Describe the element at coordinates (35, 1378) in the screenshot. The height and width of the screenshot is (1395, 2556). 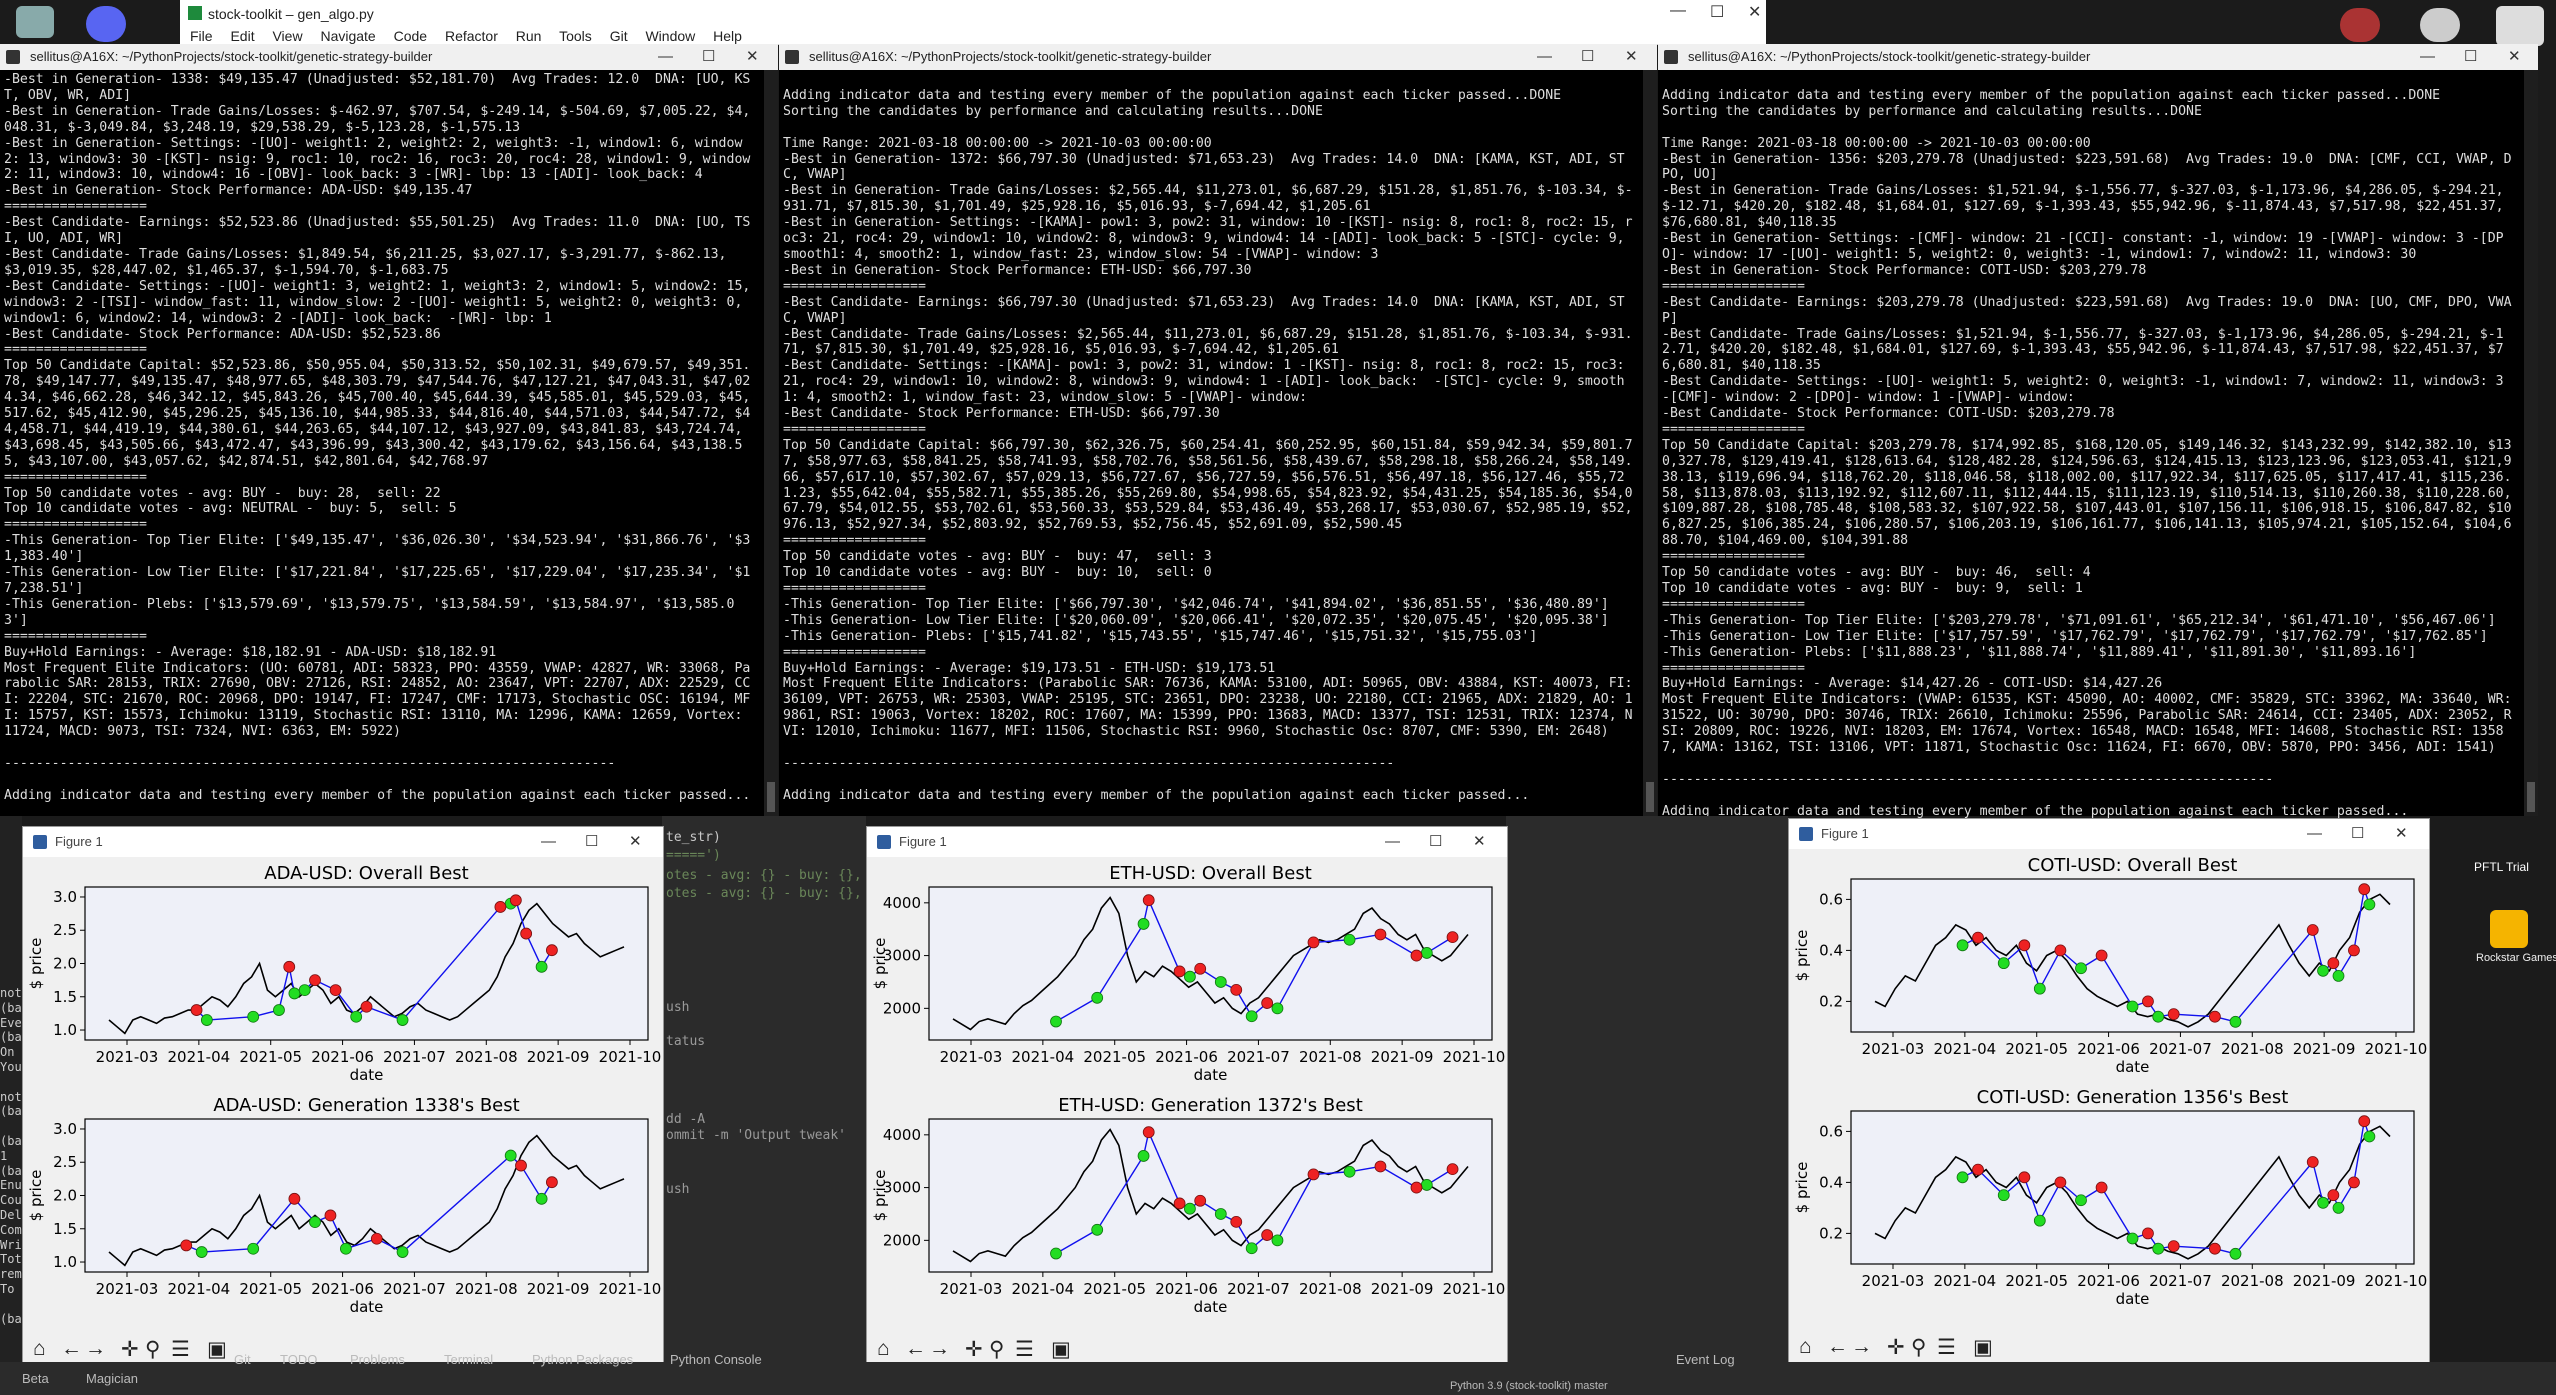
I see `taskbar-item: Beta` at that location.